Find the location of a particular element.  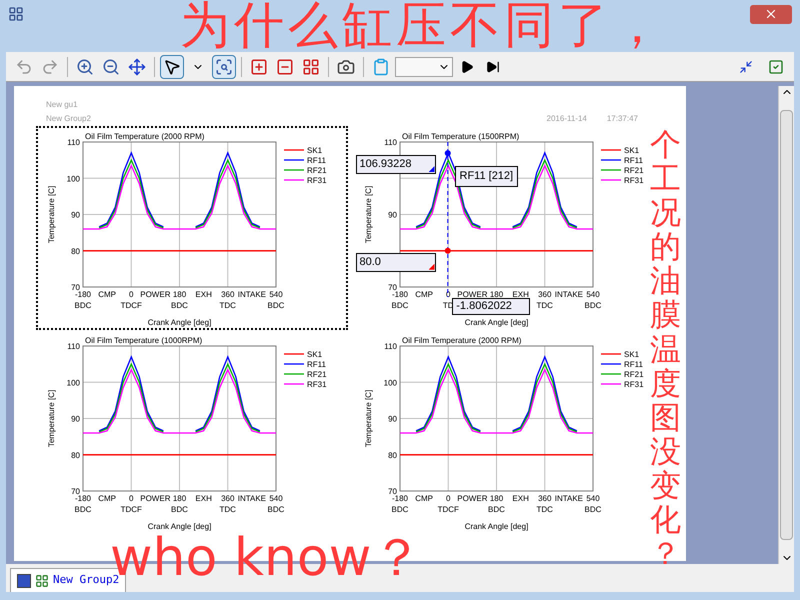

close-button is located at coordinates (771, 14).